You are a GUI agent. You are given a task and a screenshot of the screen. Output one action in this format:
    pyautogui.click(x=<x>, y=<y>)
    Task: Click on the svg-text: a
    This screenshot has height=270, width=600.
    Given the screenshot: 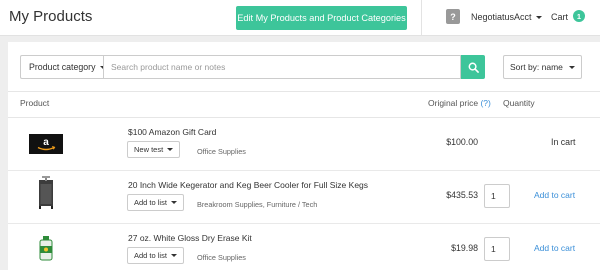 What is the action you would take?
    pyautogui.click(x=46, y=142)
    